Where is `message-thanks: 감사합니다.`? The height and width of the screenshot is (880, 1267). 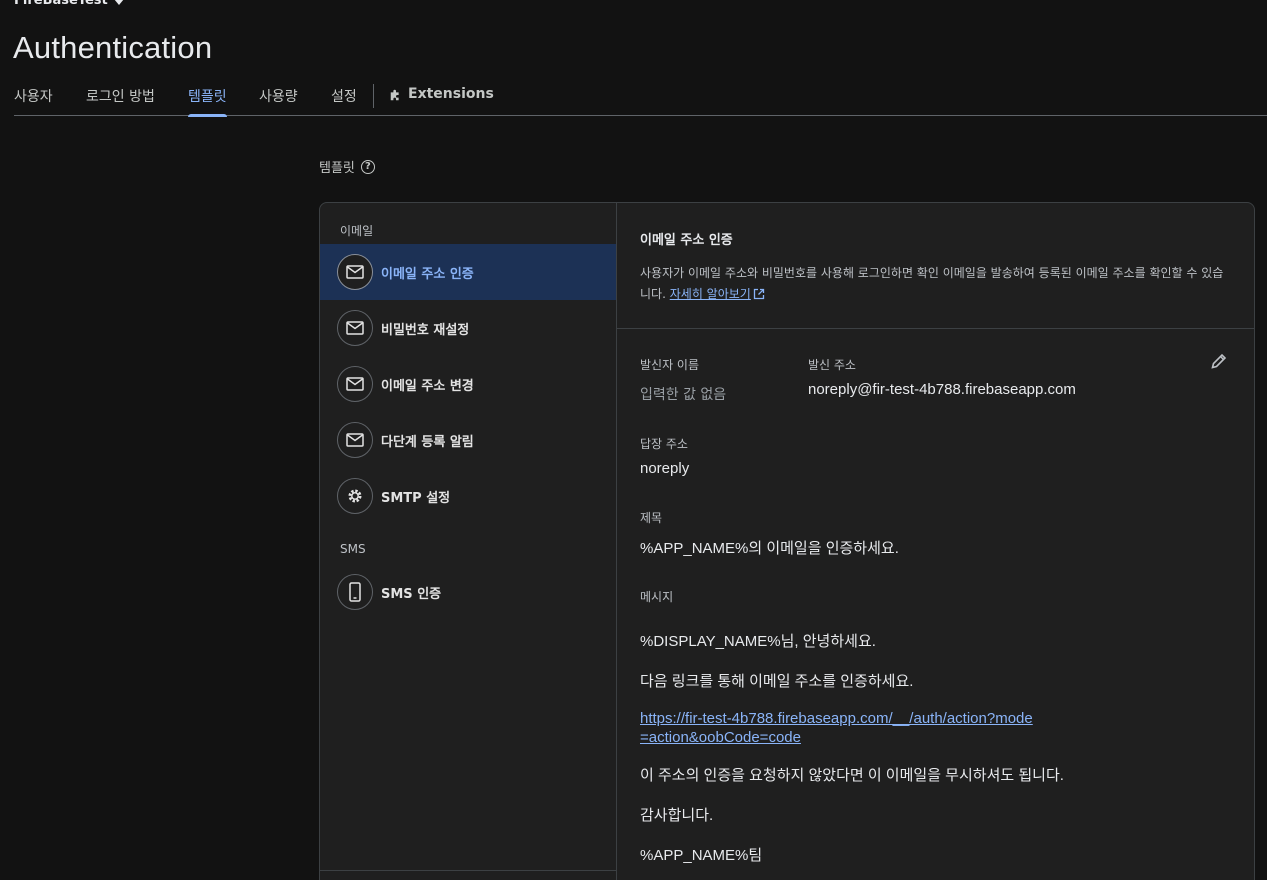 message-thanks: 감사합니다. is located at coordinates (677, 815).